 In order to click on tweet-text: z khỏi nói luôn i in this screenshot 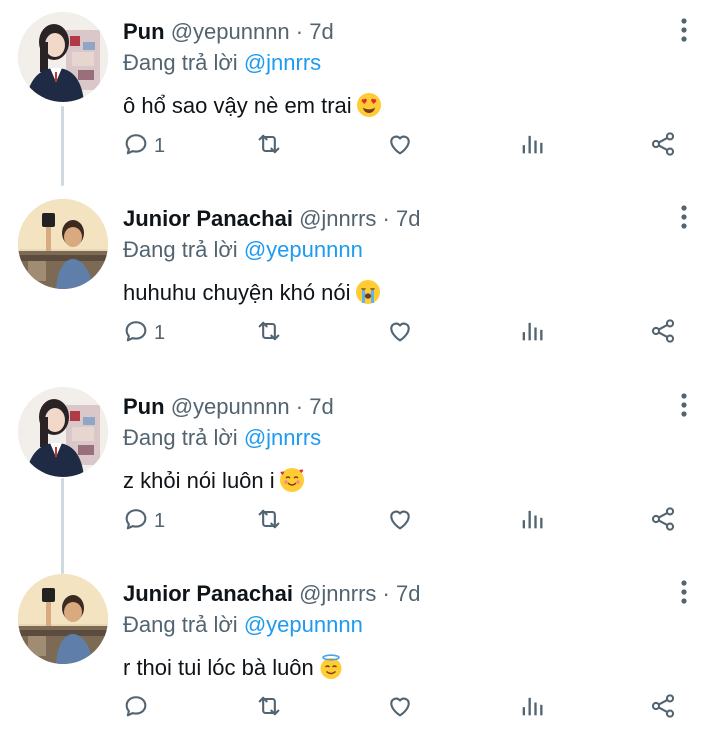, I will do `click(214, 481)`.